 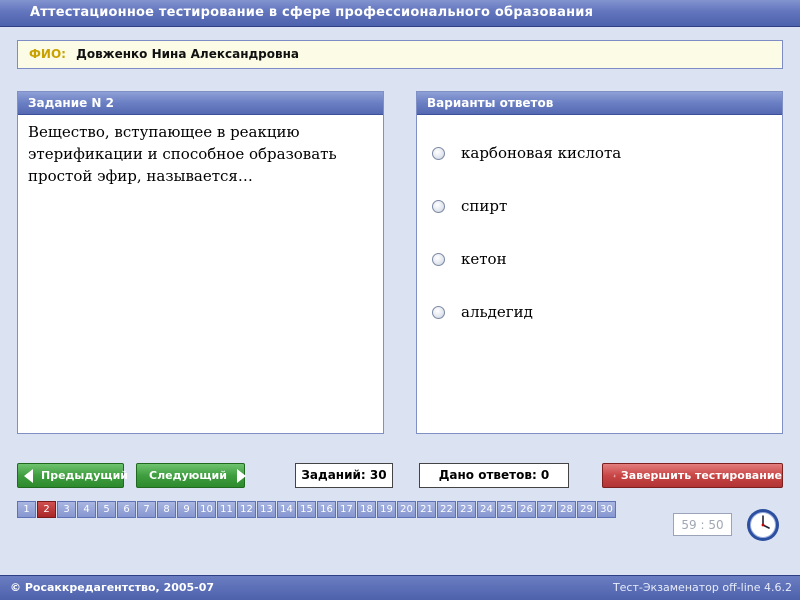 What do you see at coordinates (188, 475) in the screenshot?
I see `next-button-label: Следующий` at bounding box center [188, 475].